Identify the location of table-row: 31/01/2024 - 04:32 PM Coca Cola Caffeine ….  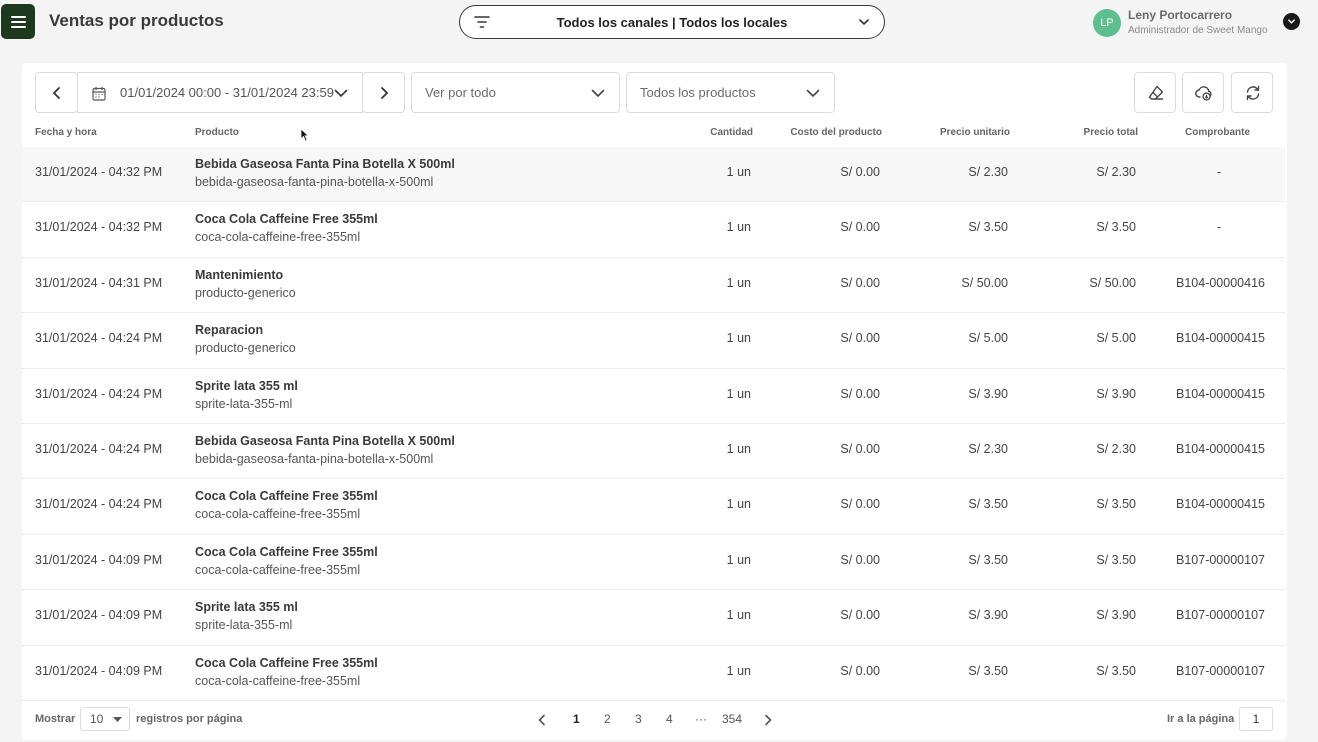
(653, 230).